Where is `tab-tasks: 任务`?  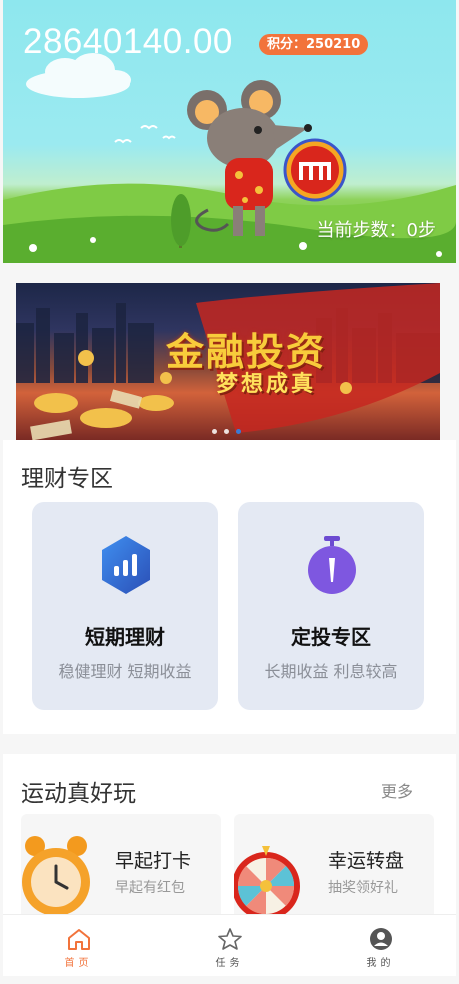
tab-tasks: 任务 is located at coordinates (229, 945).